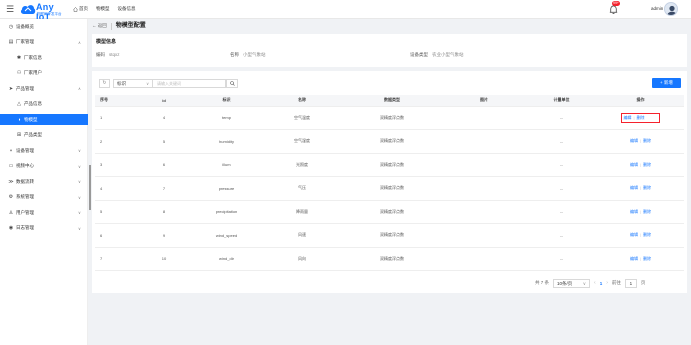 The image size is (691, 345). What do you see at coordinates (44, 228) in the screenshot?
I see `sidebar-item: ◉ 日志管理 ∨` at bounding box center [44, 228].